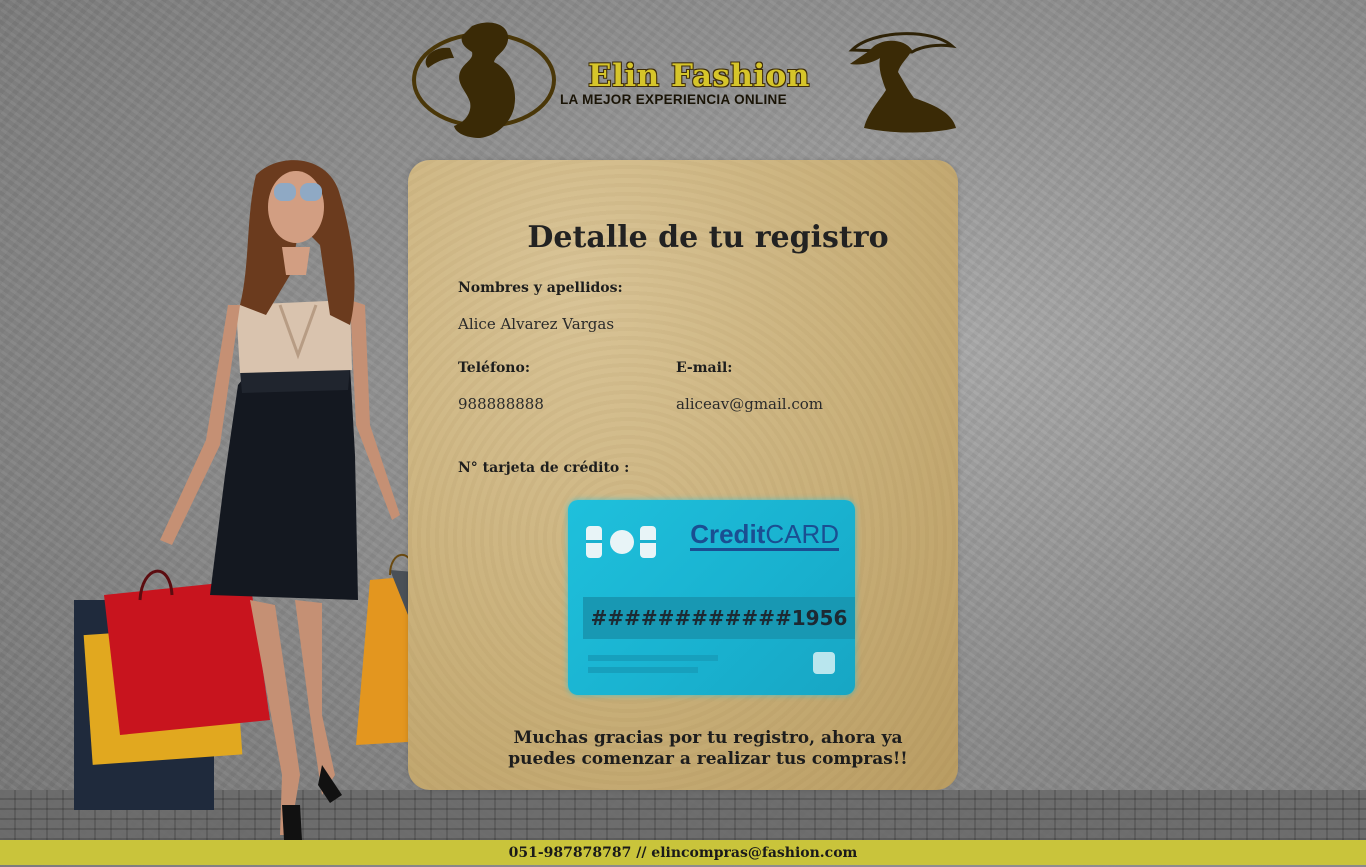 The height and width of the screenshot is (867, 1366). What do you see at coordinates (711, 597) in the screenshot?
I see `credit-card-image: CreditCARD ############1956` at bounding box center [711, 597].